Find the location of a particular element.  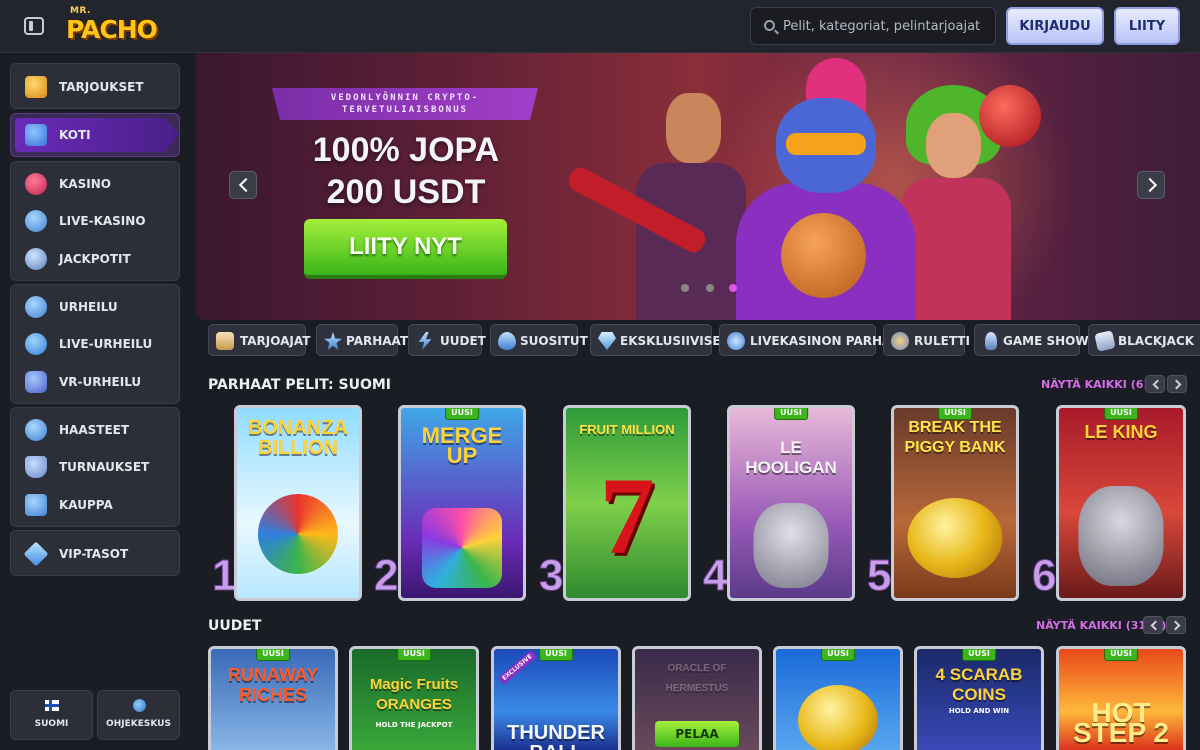

chip-live-casino-best: LIVEKASINON PARHAAT is located at coordinates (813, 340).